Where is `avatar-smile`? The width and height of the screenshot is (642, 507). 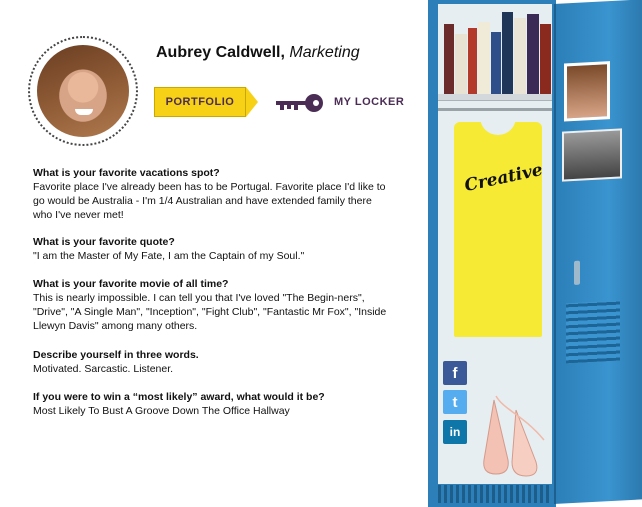 avatar-smile is located at coordinates (84, 112).